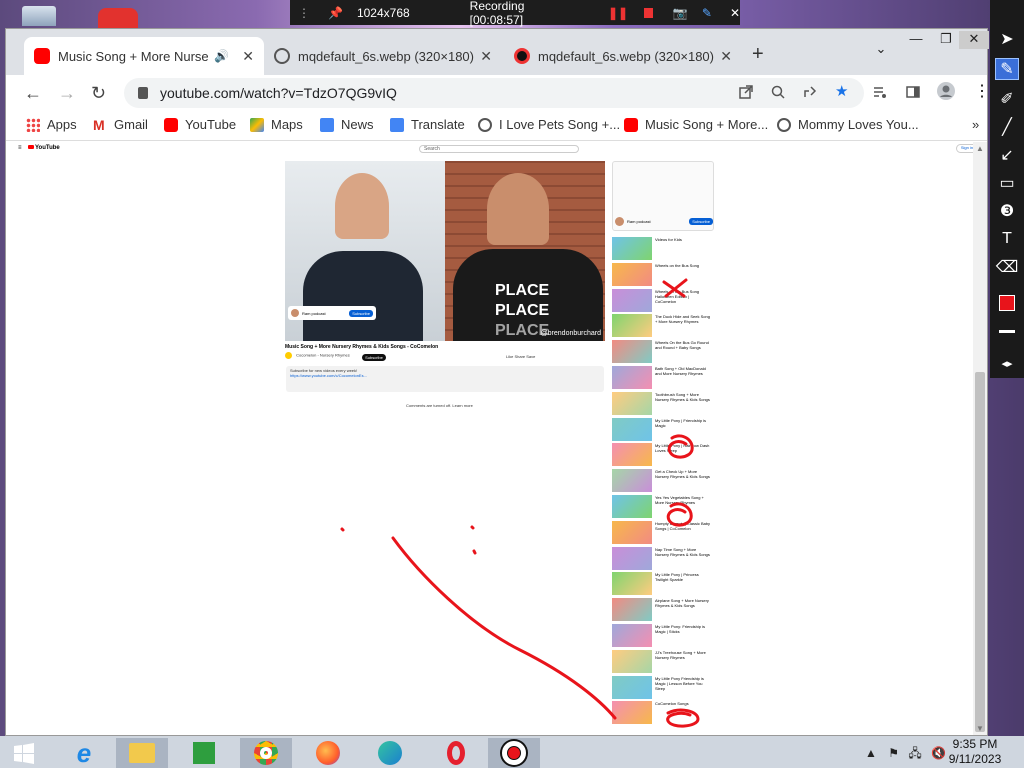 The width and height of the screenshot is (1024, 768). Describe the element at coordinates (980, 728) in the screenshot. I see `scroll-down-icon: ▼` at that location.